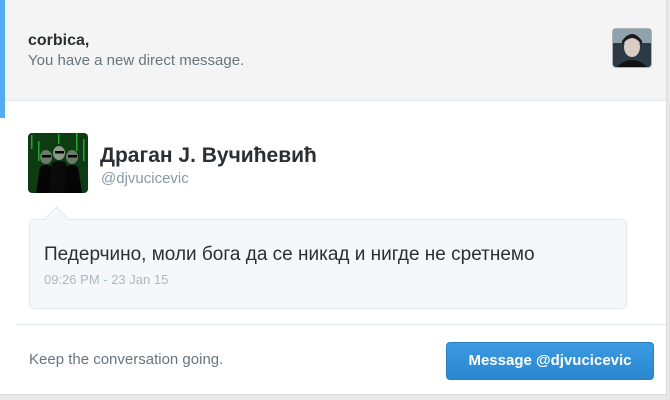 Image resolution: width=670 pixels, height=400 pixels. Describe the element at coordinates (58, 163) in the screenshot. I see `sender-avatar` at that location.